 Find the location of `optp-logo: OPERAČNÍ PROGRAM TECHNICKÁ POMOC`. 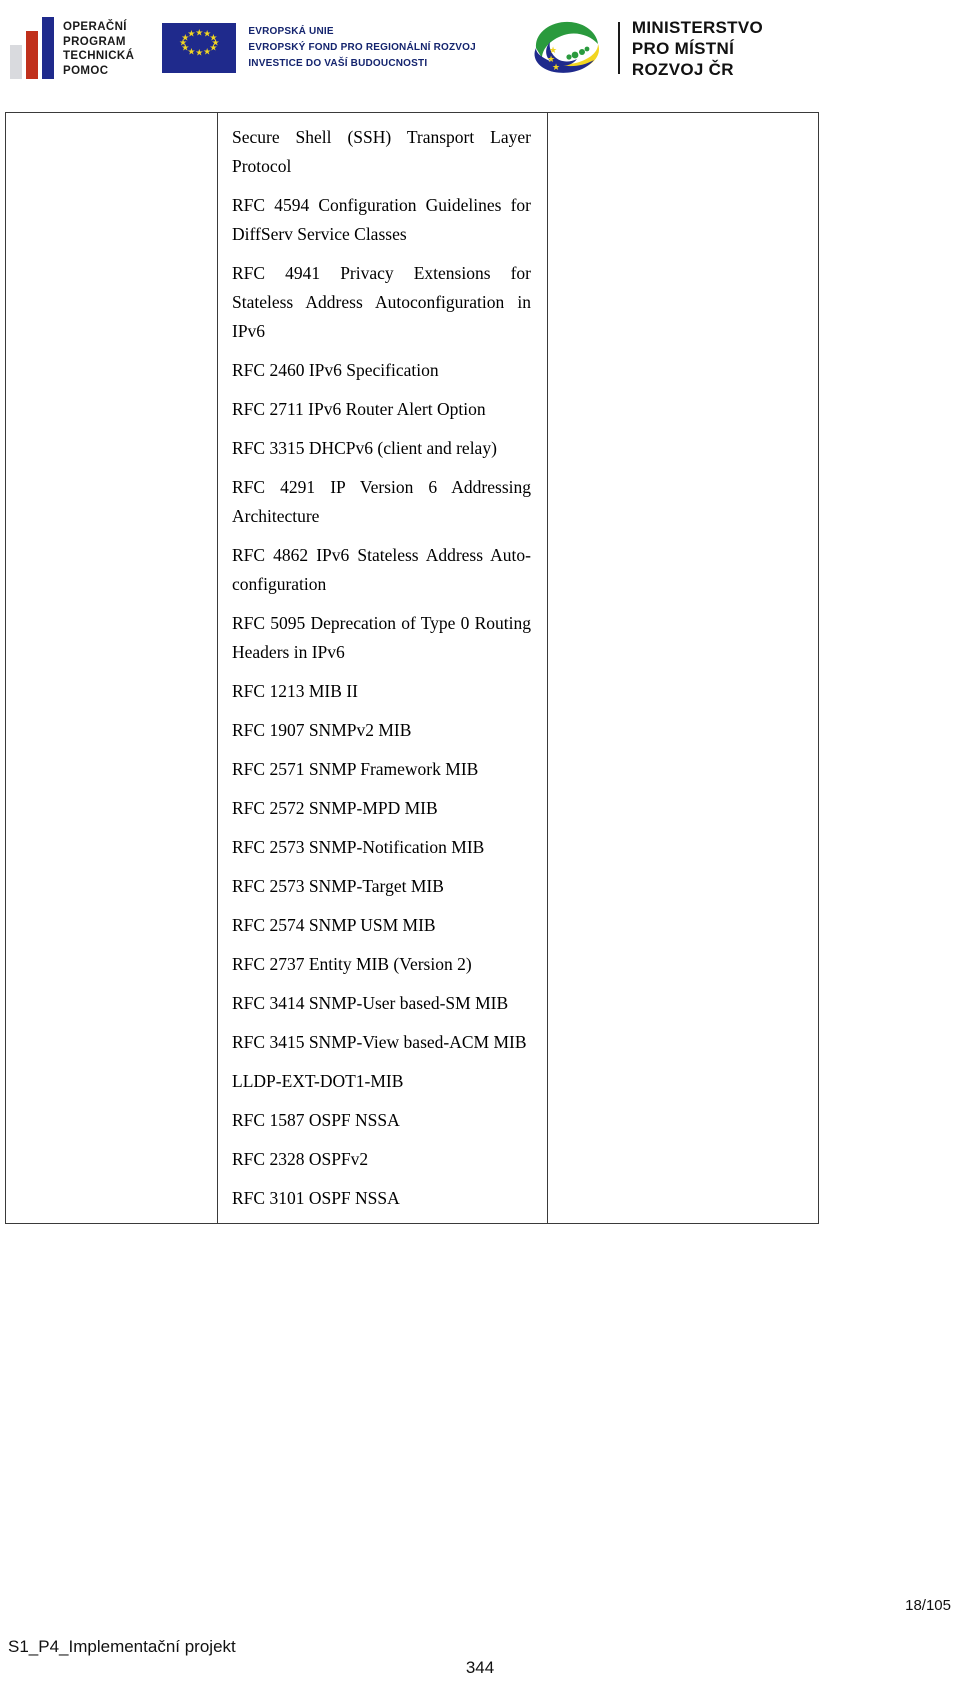

optp-logo: OPERAČNÍ PROGRAM TECHNICKÁ POMOC is located at coordinates (72, 48).